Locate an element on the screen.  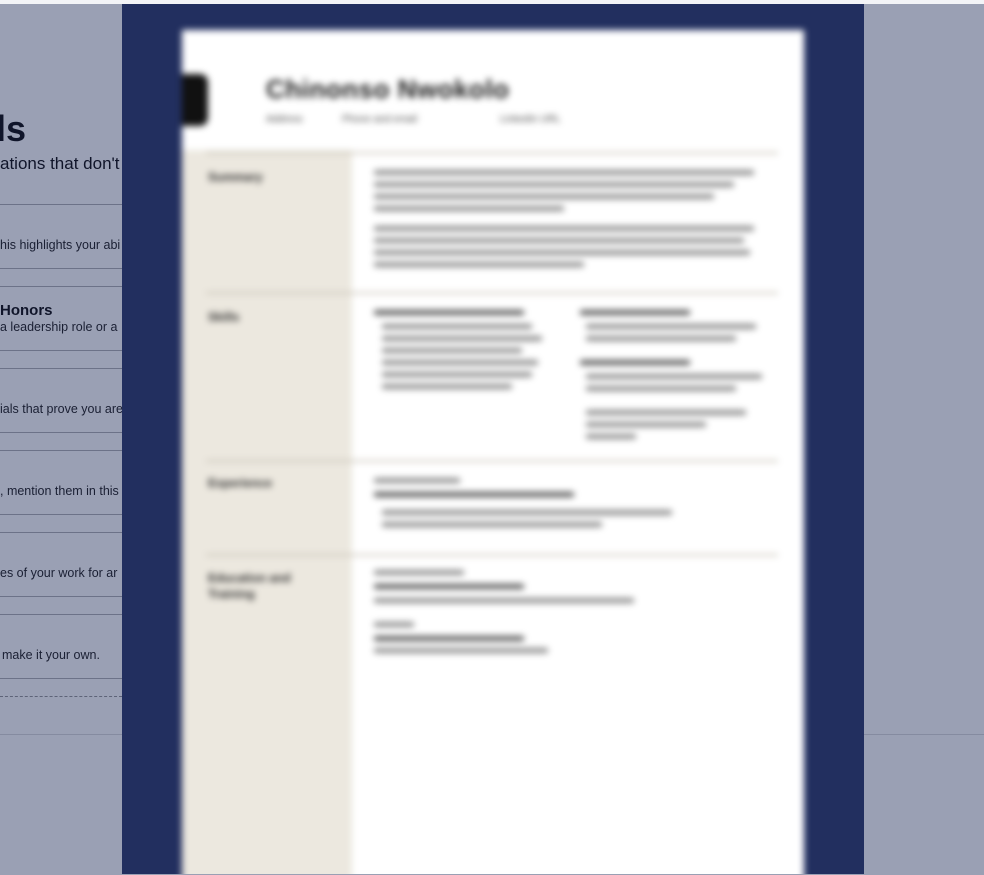
resume-sidebar is located at coordinates (267, 512).